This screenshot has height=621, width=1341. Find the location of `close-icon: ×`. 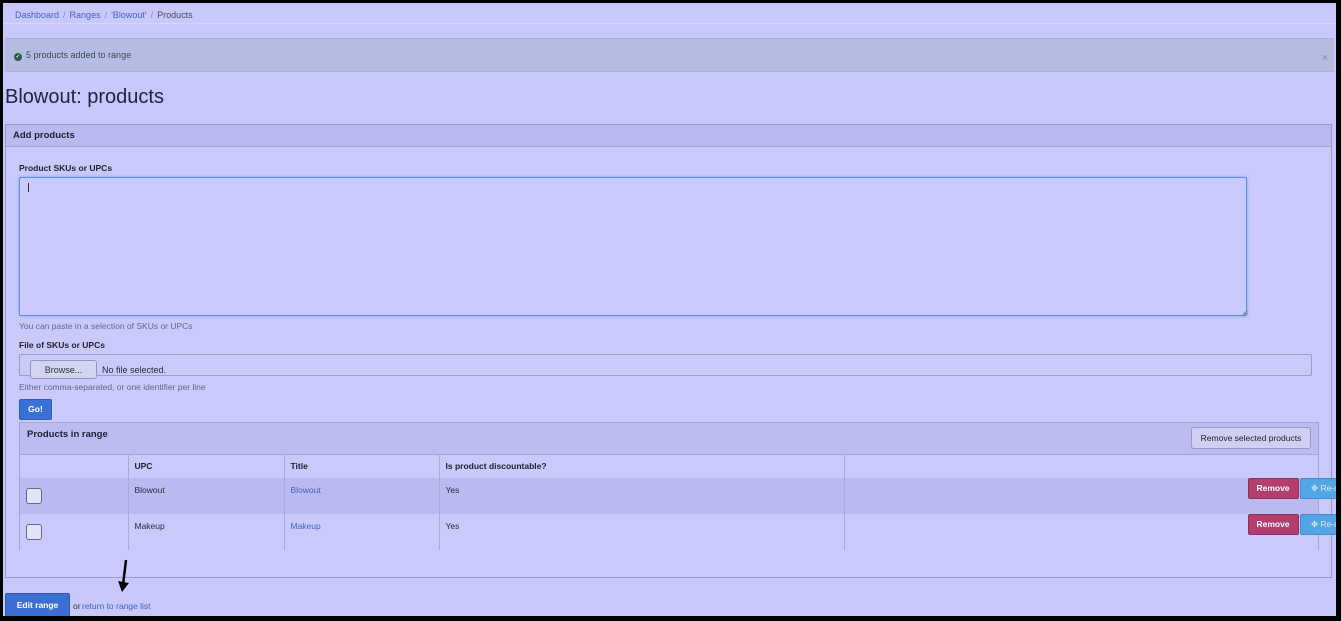

close-icon: × is located at coordinates (1325, 58).